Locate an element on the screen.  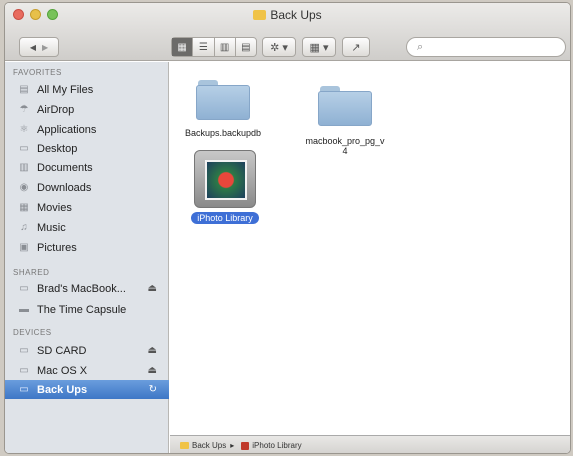
sidebar-item-label: Movies is located at coordinates (54, 207).